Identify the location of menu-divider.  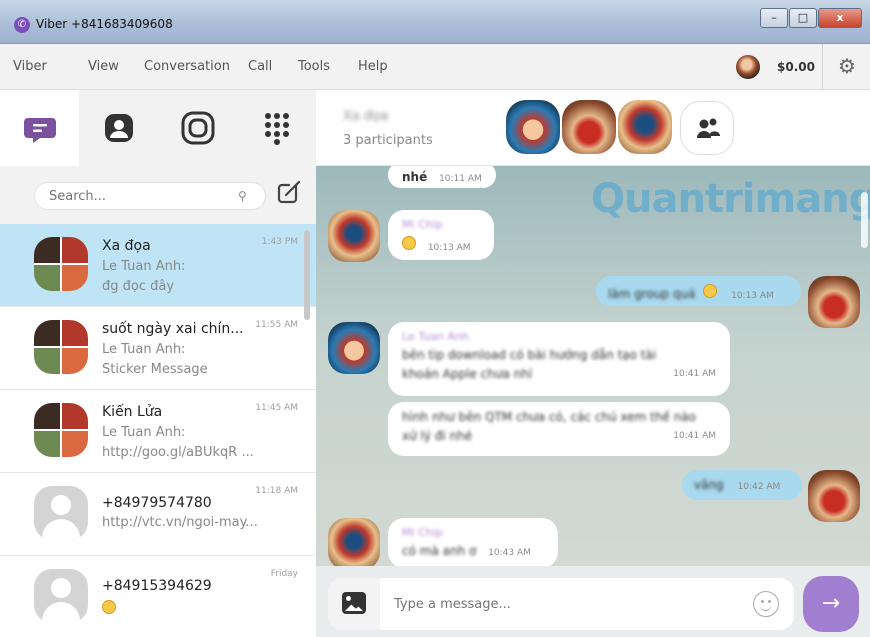
(822, 67).